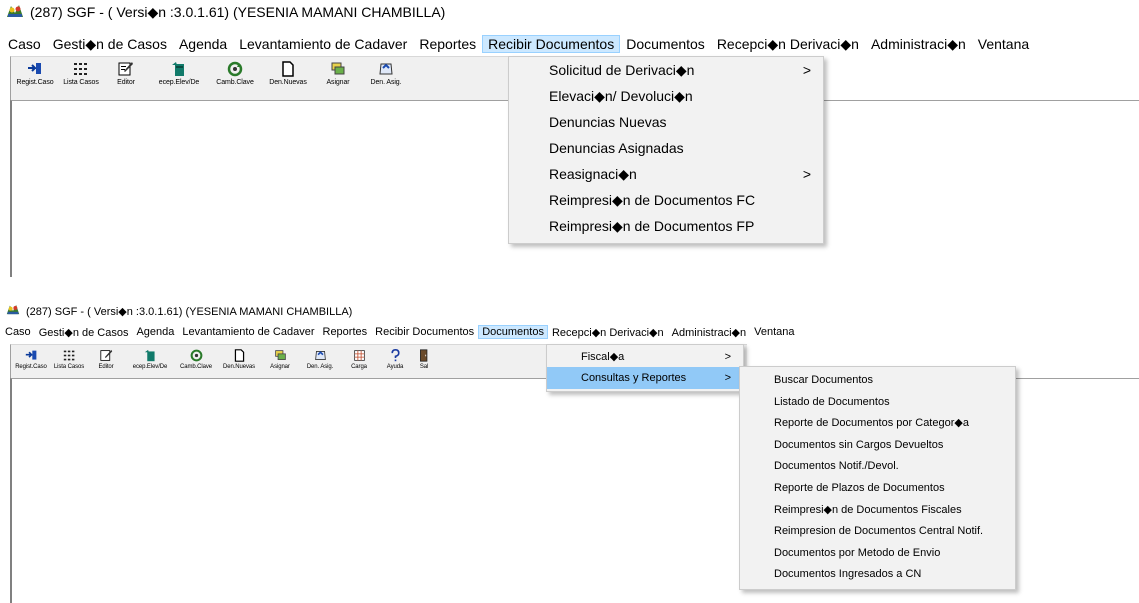 The height and width of the screenshot is (603, 1139). What do you see at coordinates (877, 511) in the screenshot?
I see `menu-item-reimpresion-fiscales: Reimpresi◆n de Documentos Fiscales` at bounding box center [877, 511].